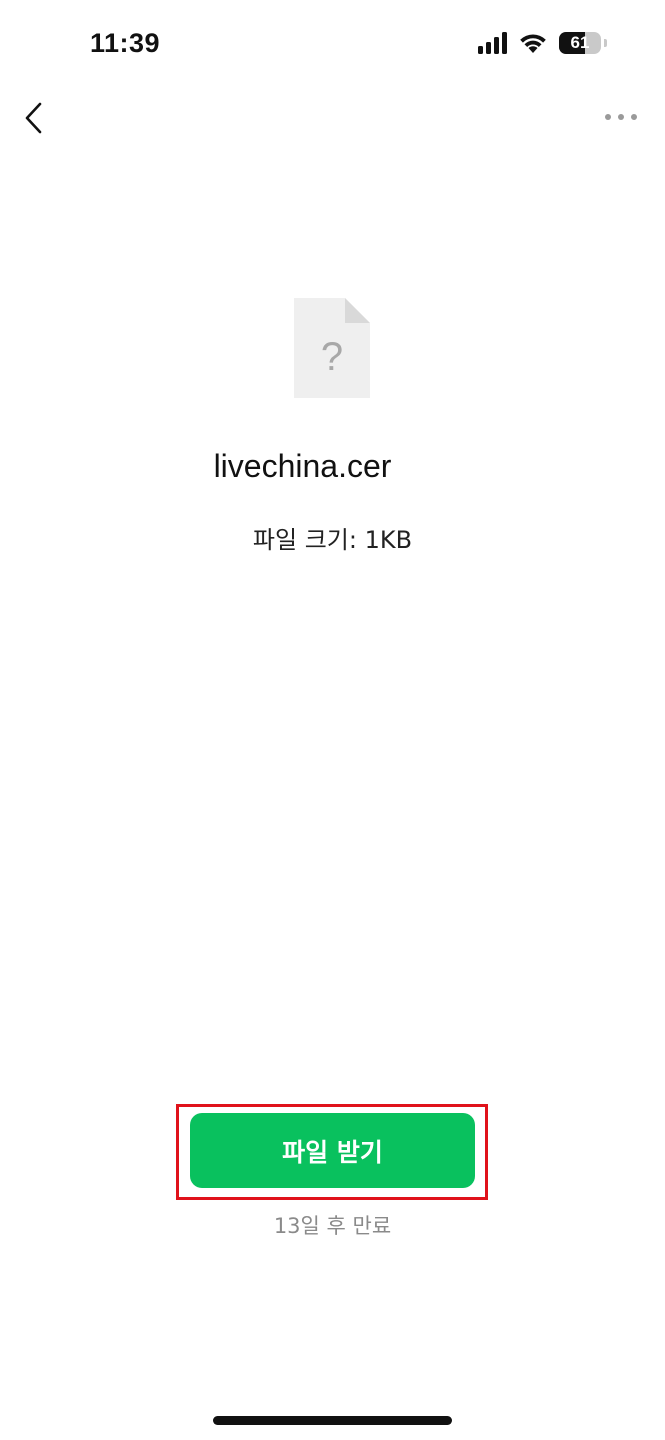 This screenshot has width=665, height=1440. Describe the element at coordinates (125, 43) in the screenshot. I see `status-time: 11:39` at that location.